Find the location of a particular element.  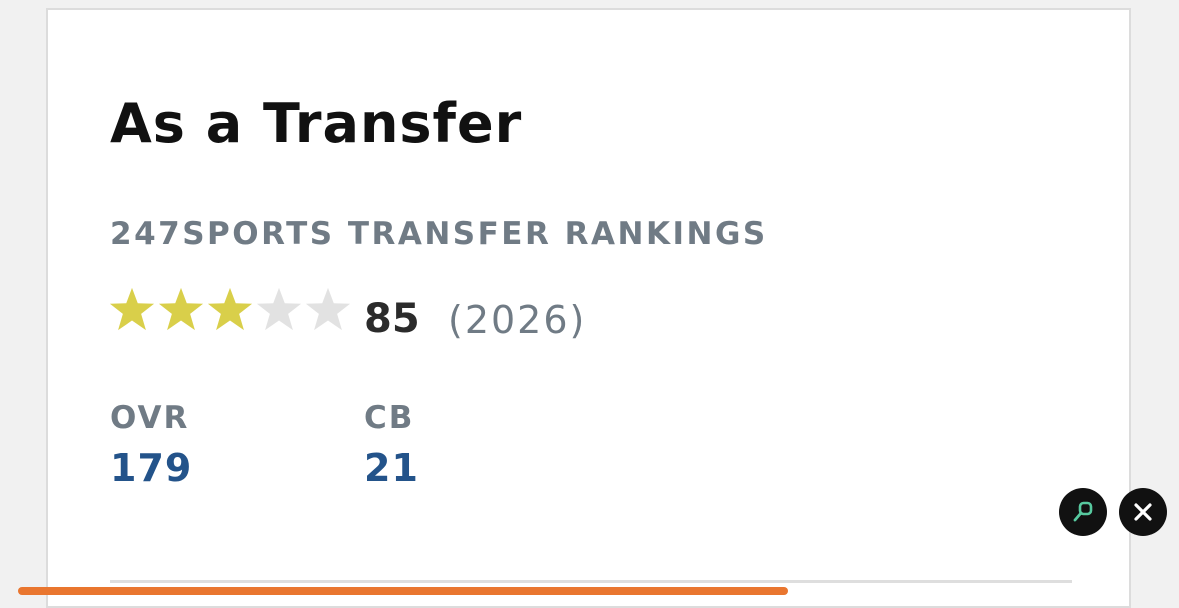

link-button is located at coordinates (1083, 512).